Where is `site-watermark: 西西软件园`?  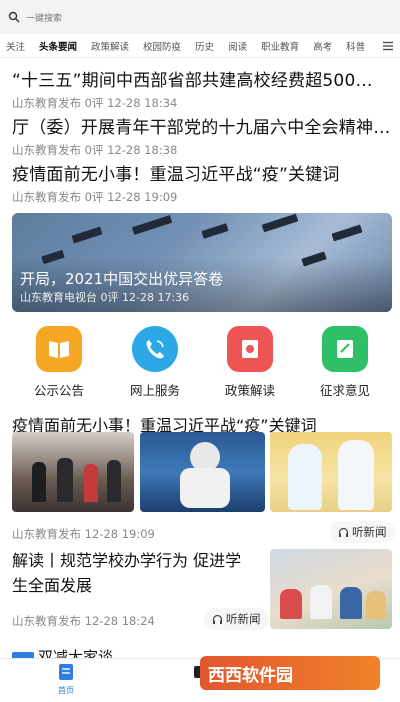
site-watermark: 西西软件园 is located at coordinates (290, 673).